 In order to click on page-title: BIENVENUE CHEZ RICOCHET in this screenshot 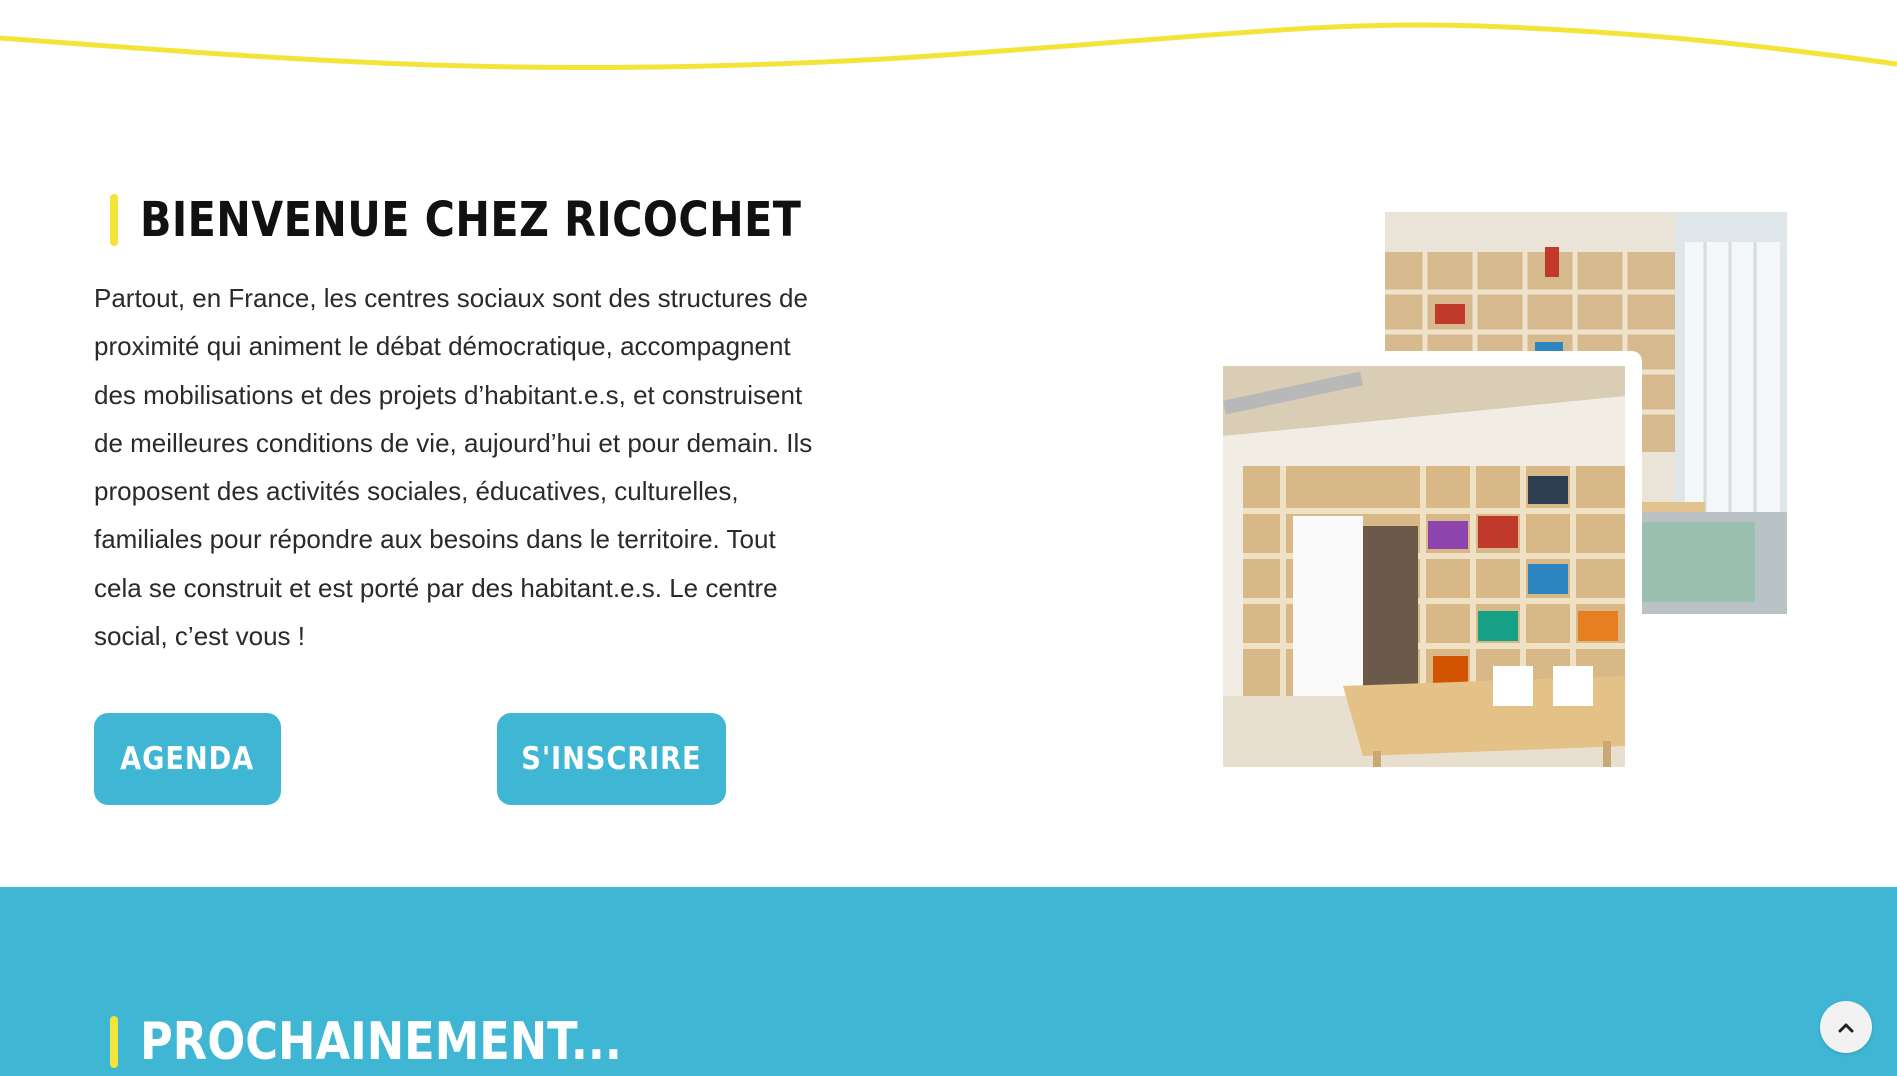, I will do `click(471, 220)`.